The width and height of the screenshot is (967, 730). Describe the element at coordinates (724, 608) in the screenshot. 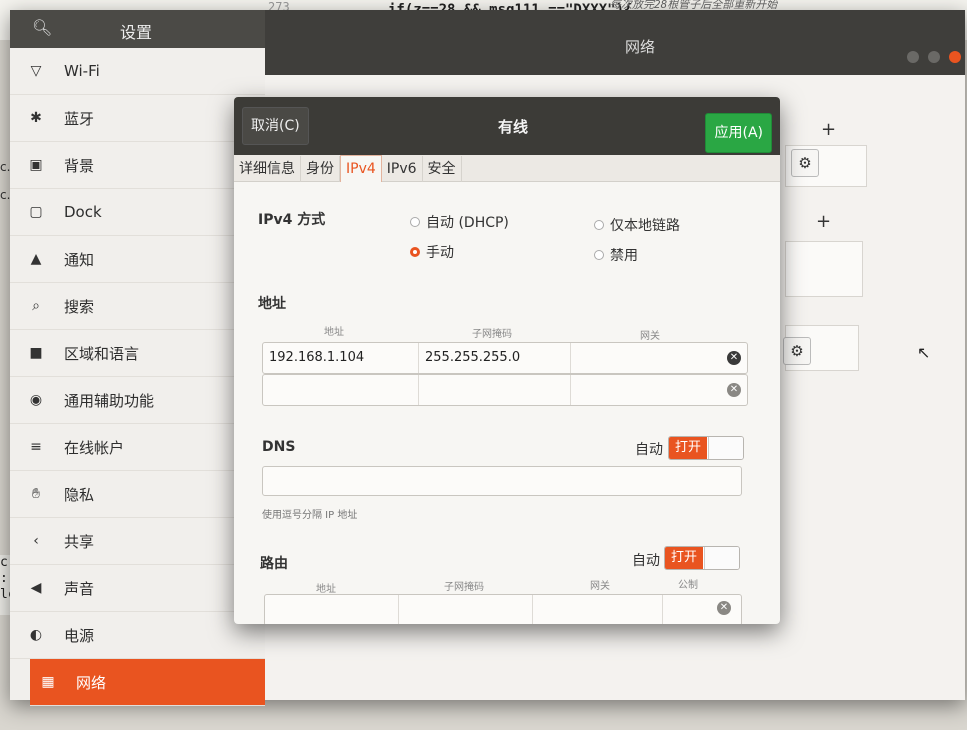

I see `delete-route-icon: ✕` at that location.